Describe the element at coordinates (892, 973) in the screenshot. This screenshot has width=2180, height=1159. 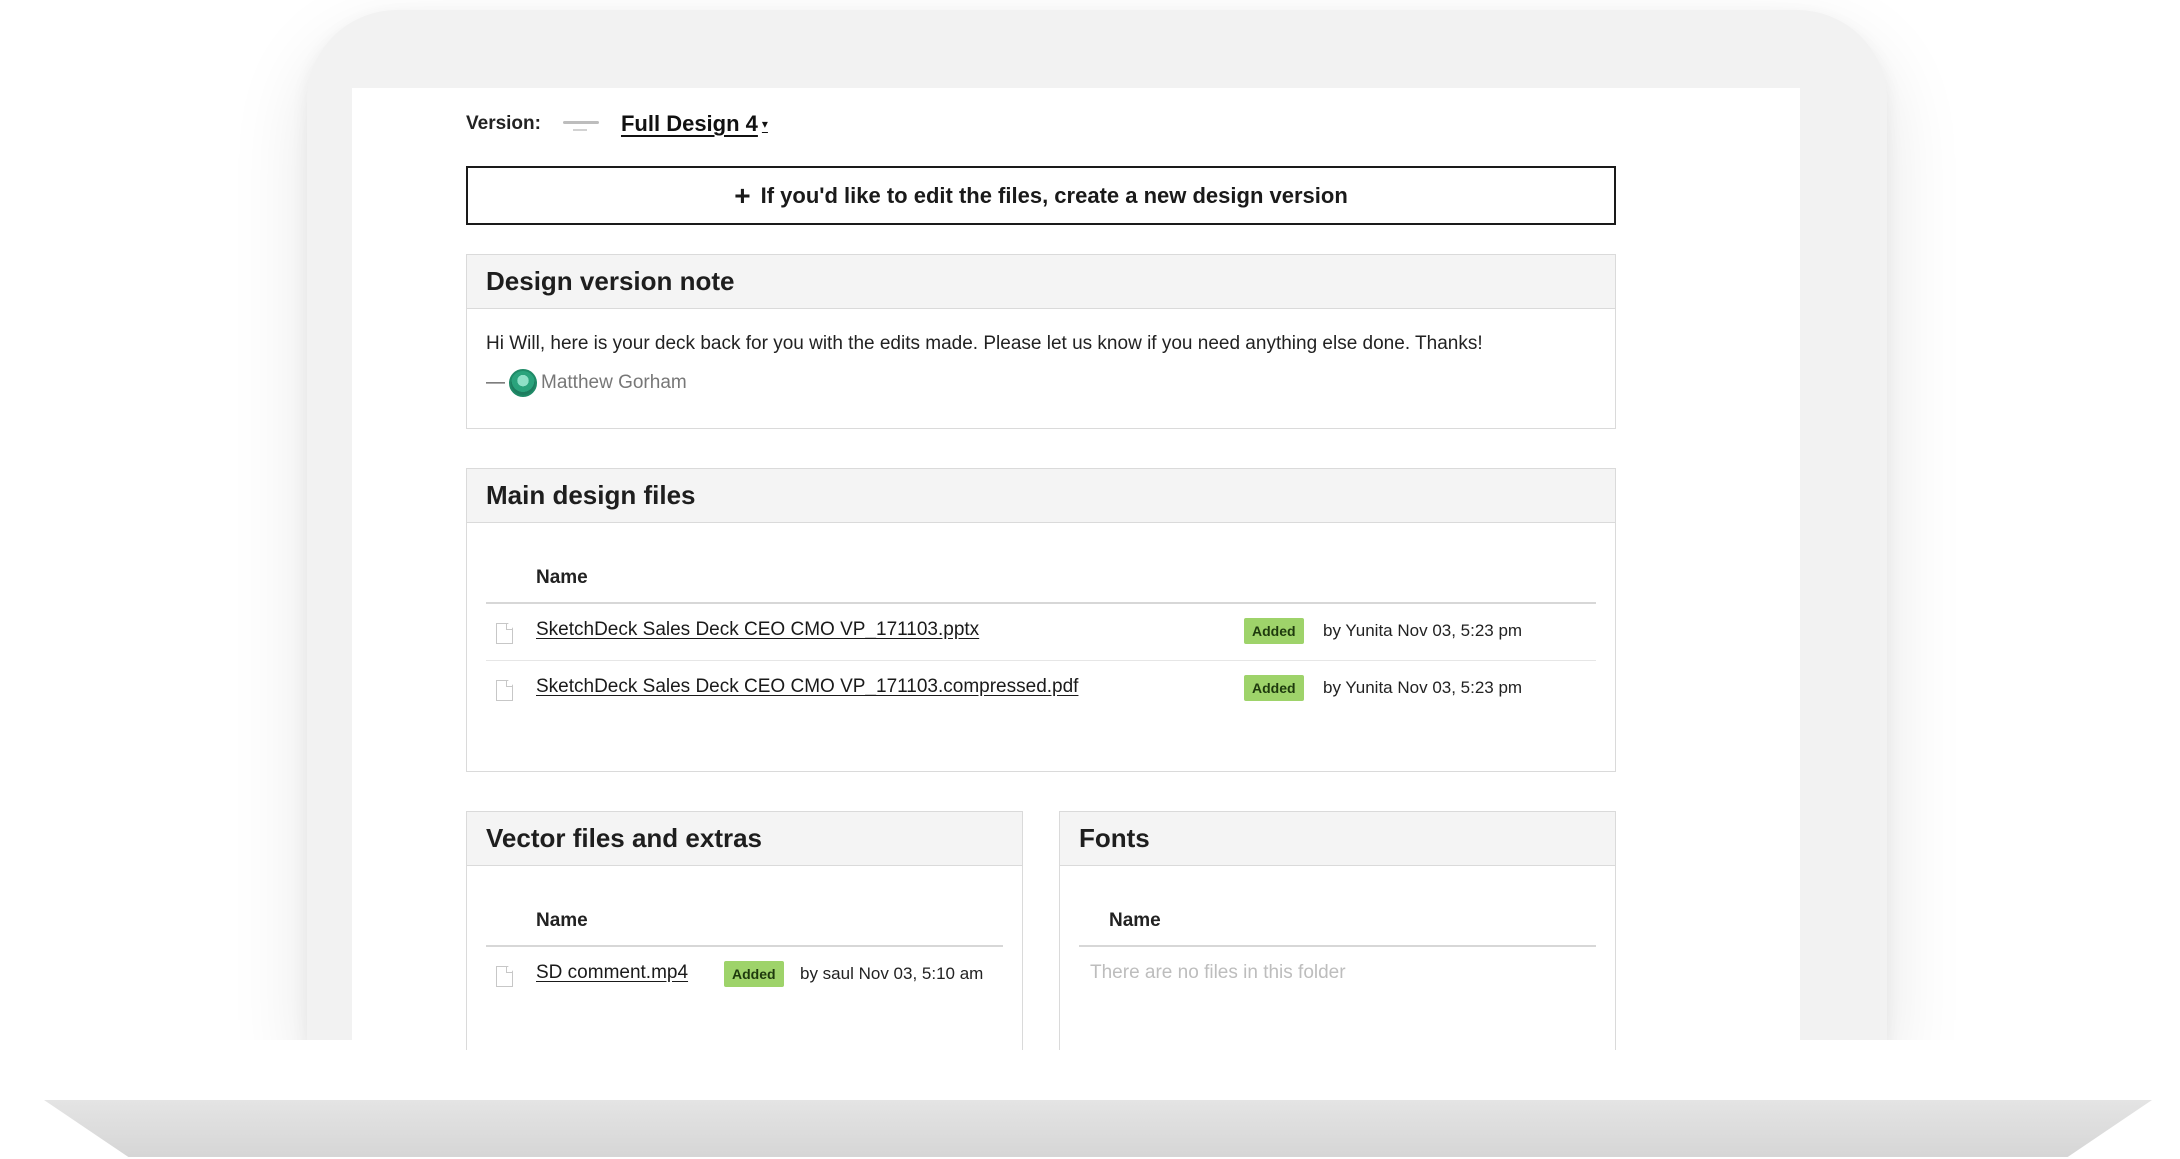
I see `file-meta: by saul Nov 03, 5:10 am` at that location.